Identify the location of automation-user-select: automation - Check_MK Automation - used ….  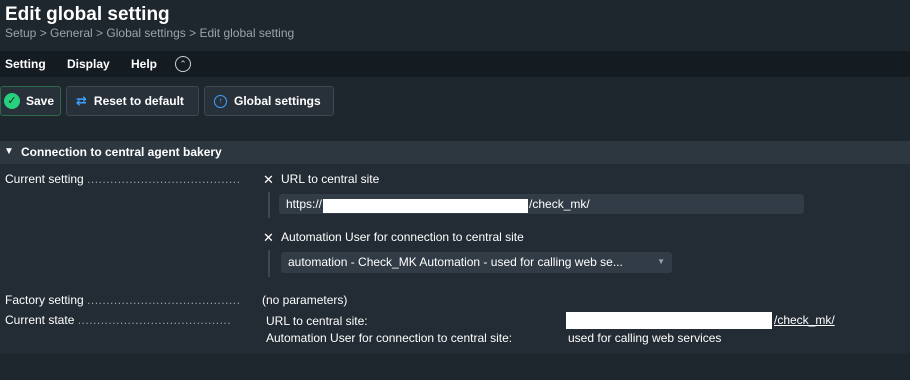
(476, 262).